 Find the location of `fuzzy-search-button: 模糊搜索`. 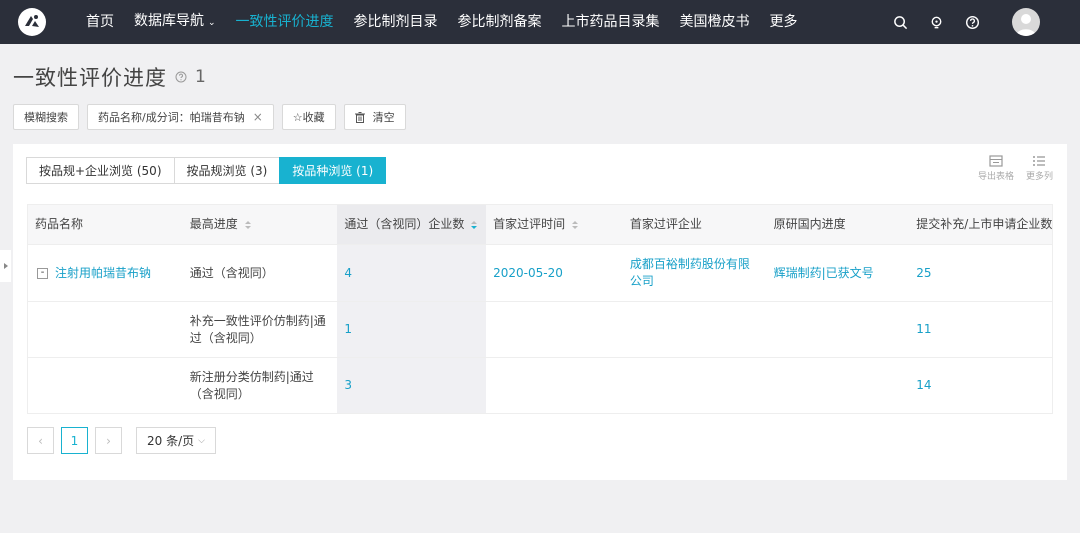

fuzzy-search-button: 模糊搜索 is located at coordinates (46, 117).